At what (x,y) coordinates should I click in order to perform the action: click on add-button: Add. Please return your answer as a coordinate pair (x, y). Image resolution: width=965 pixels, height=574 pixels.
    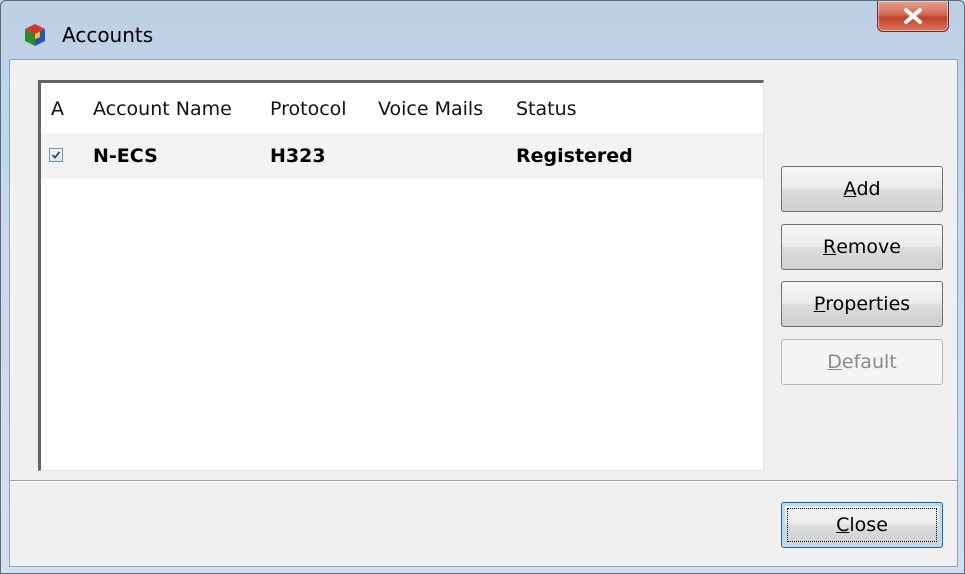
    Looking at the image, I should click on (862, 189).